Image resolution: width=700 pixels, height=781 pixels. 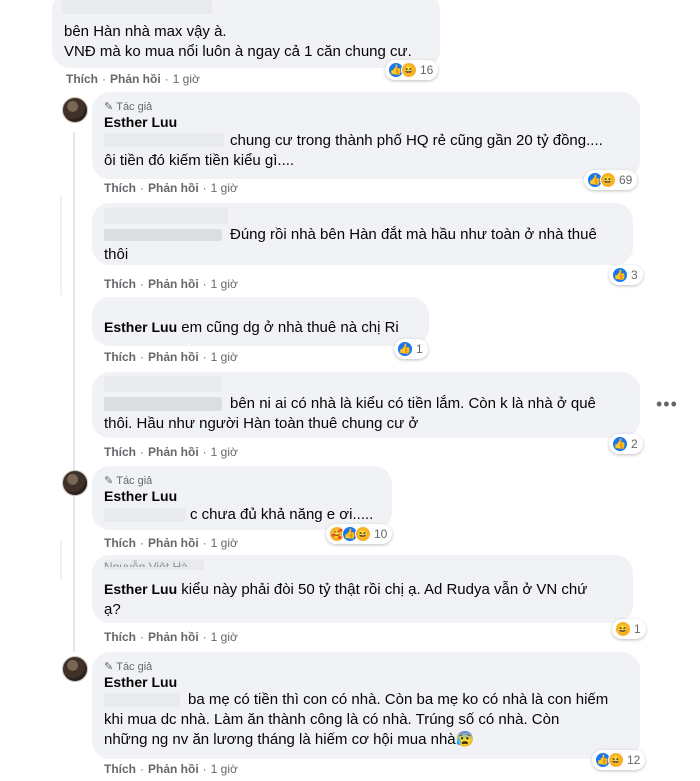 I want to click on blurred-mention, so click(x=145, y=515).